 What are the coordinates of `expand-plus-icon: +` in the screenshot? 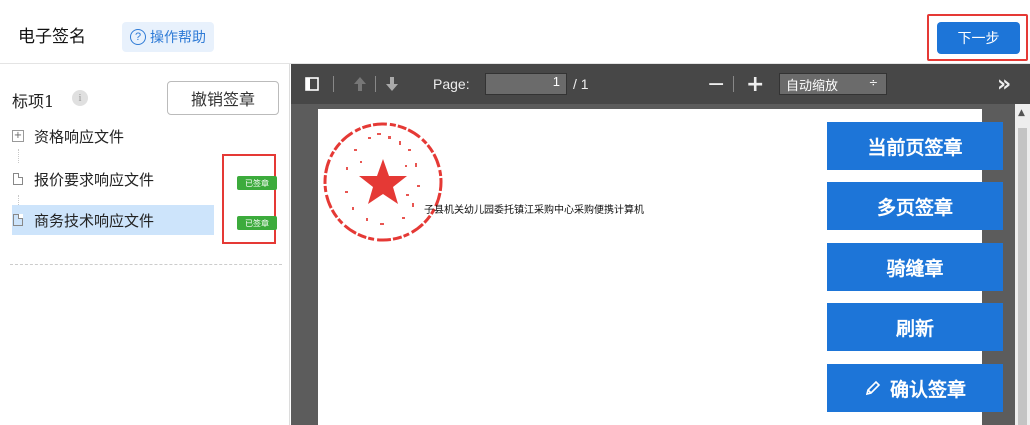 It's located at (18, 136).